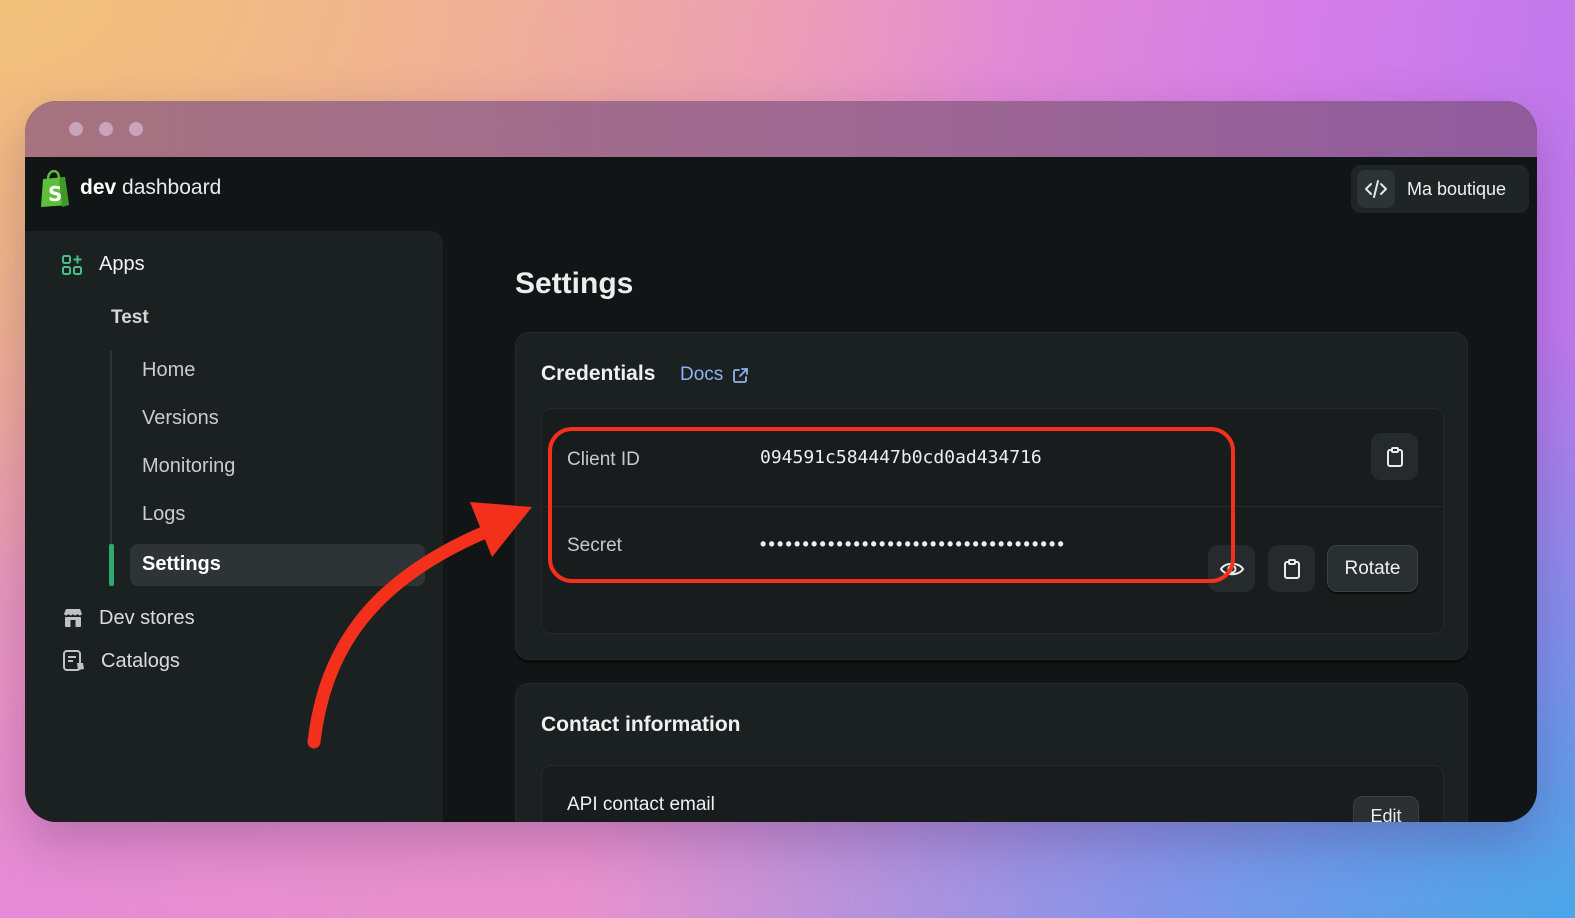  Describe the element at coordinates (163, 514) in the screenshot. I see `sidebar-item-logs: Logs` at that location.